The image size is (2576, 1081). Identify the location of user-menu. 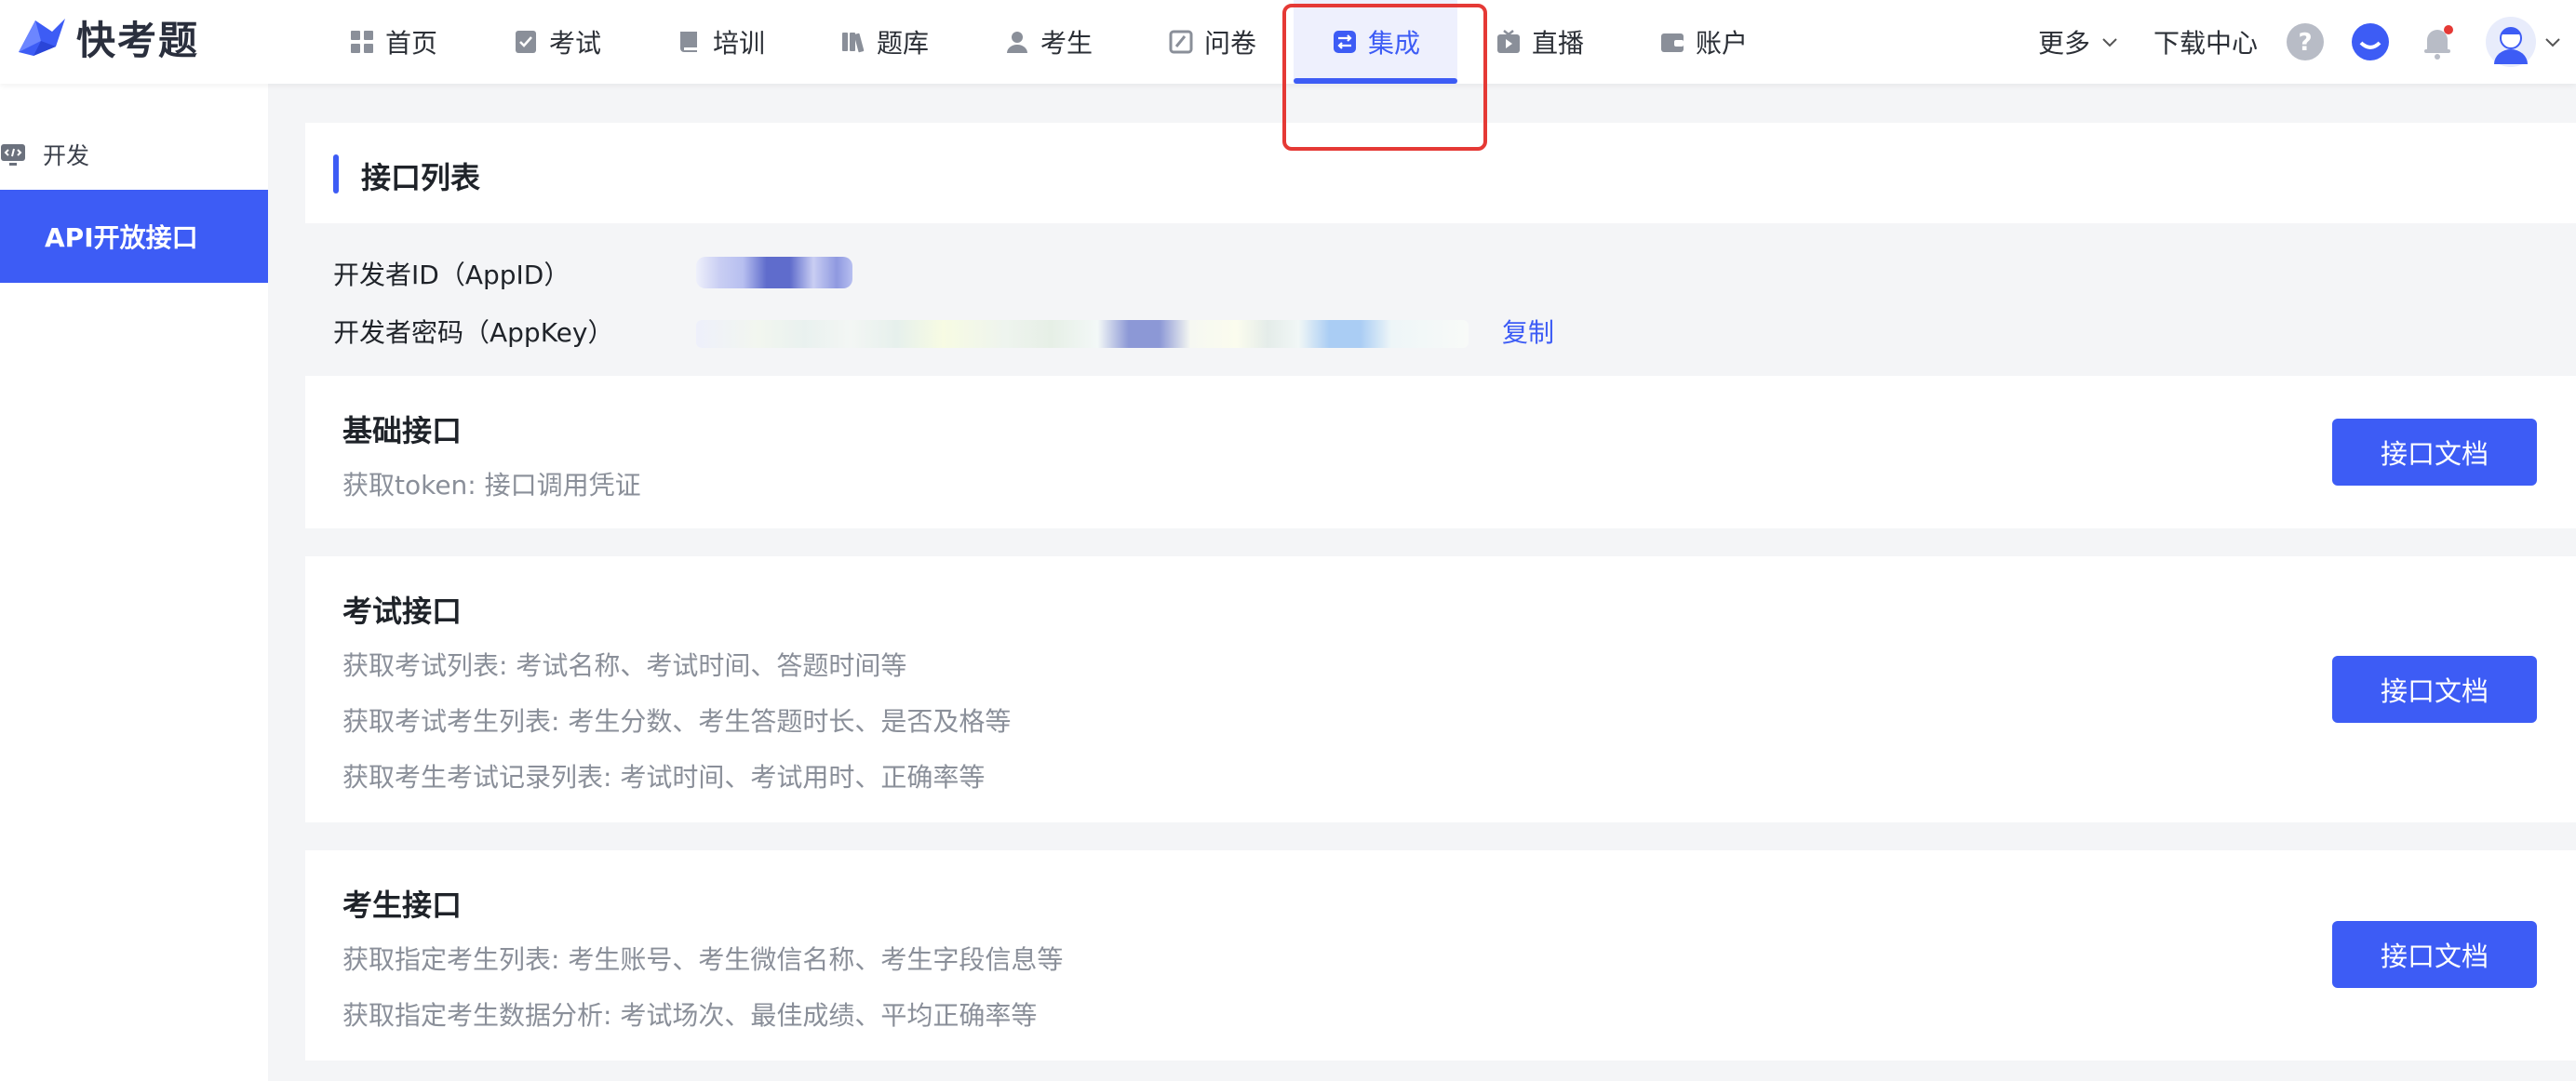
(2524, 42).